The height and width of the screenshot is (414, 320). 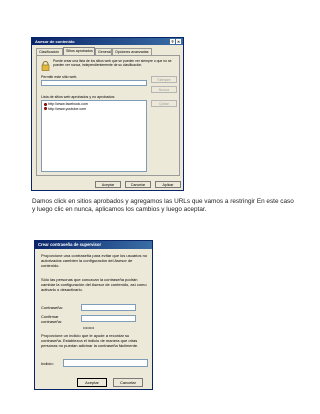 I want to click on tab-opciones-avanzadas: Opciones avanzadas, so click(x=132, y=51).